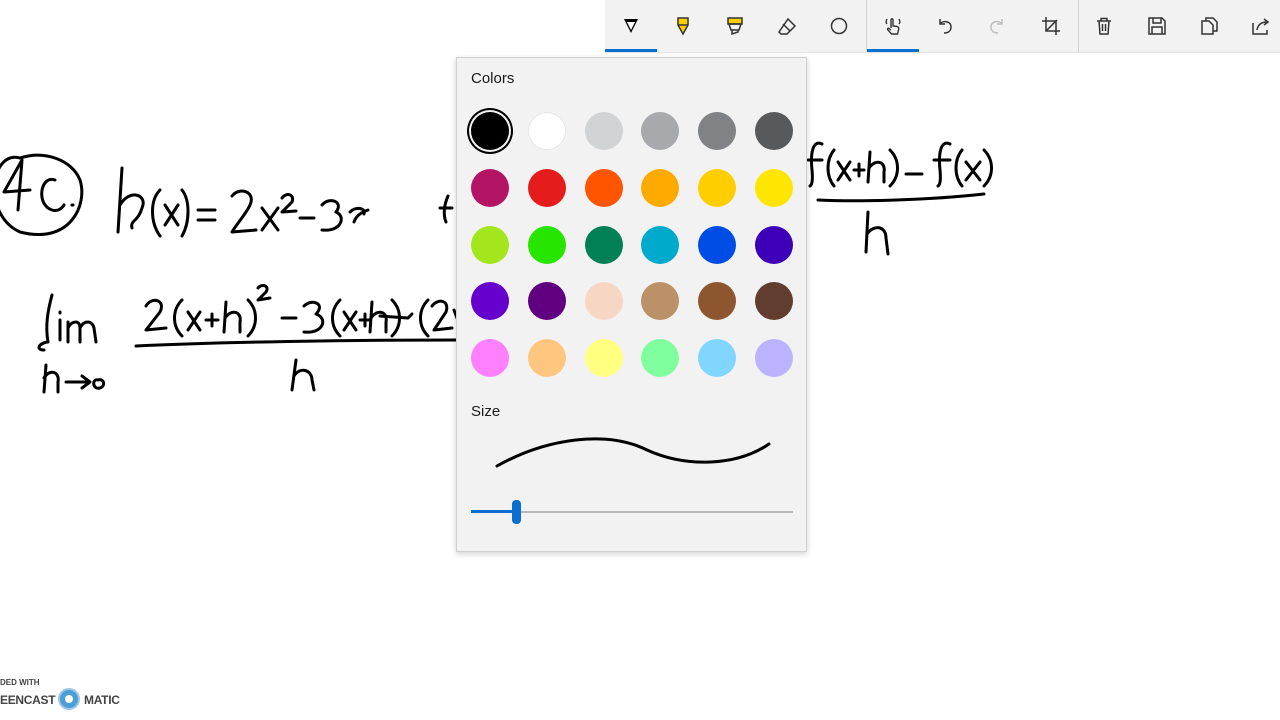 The image size is (1280, 720). Describe the element at coordinates (102, 700) in the screenshot. I see `watermark-text-right: MATIC` at that location.